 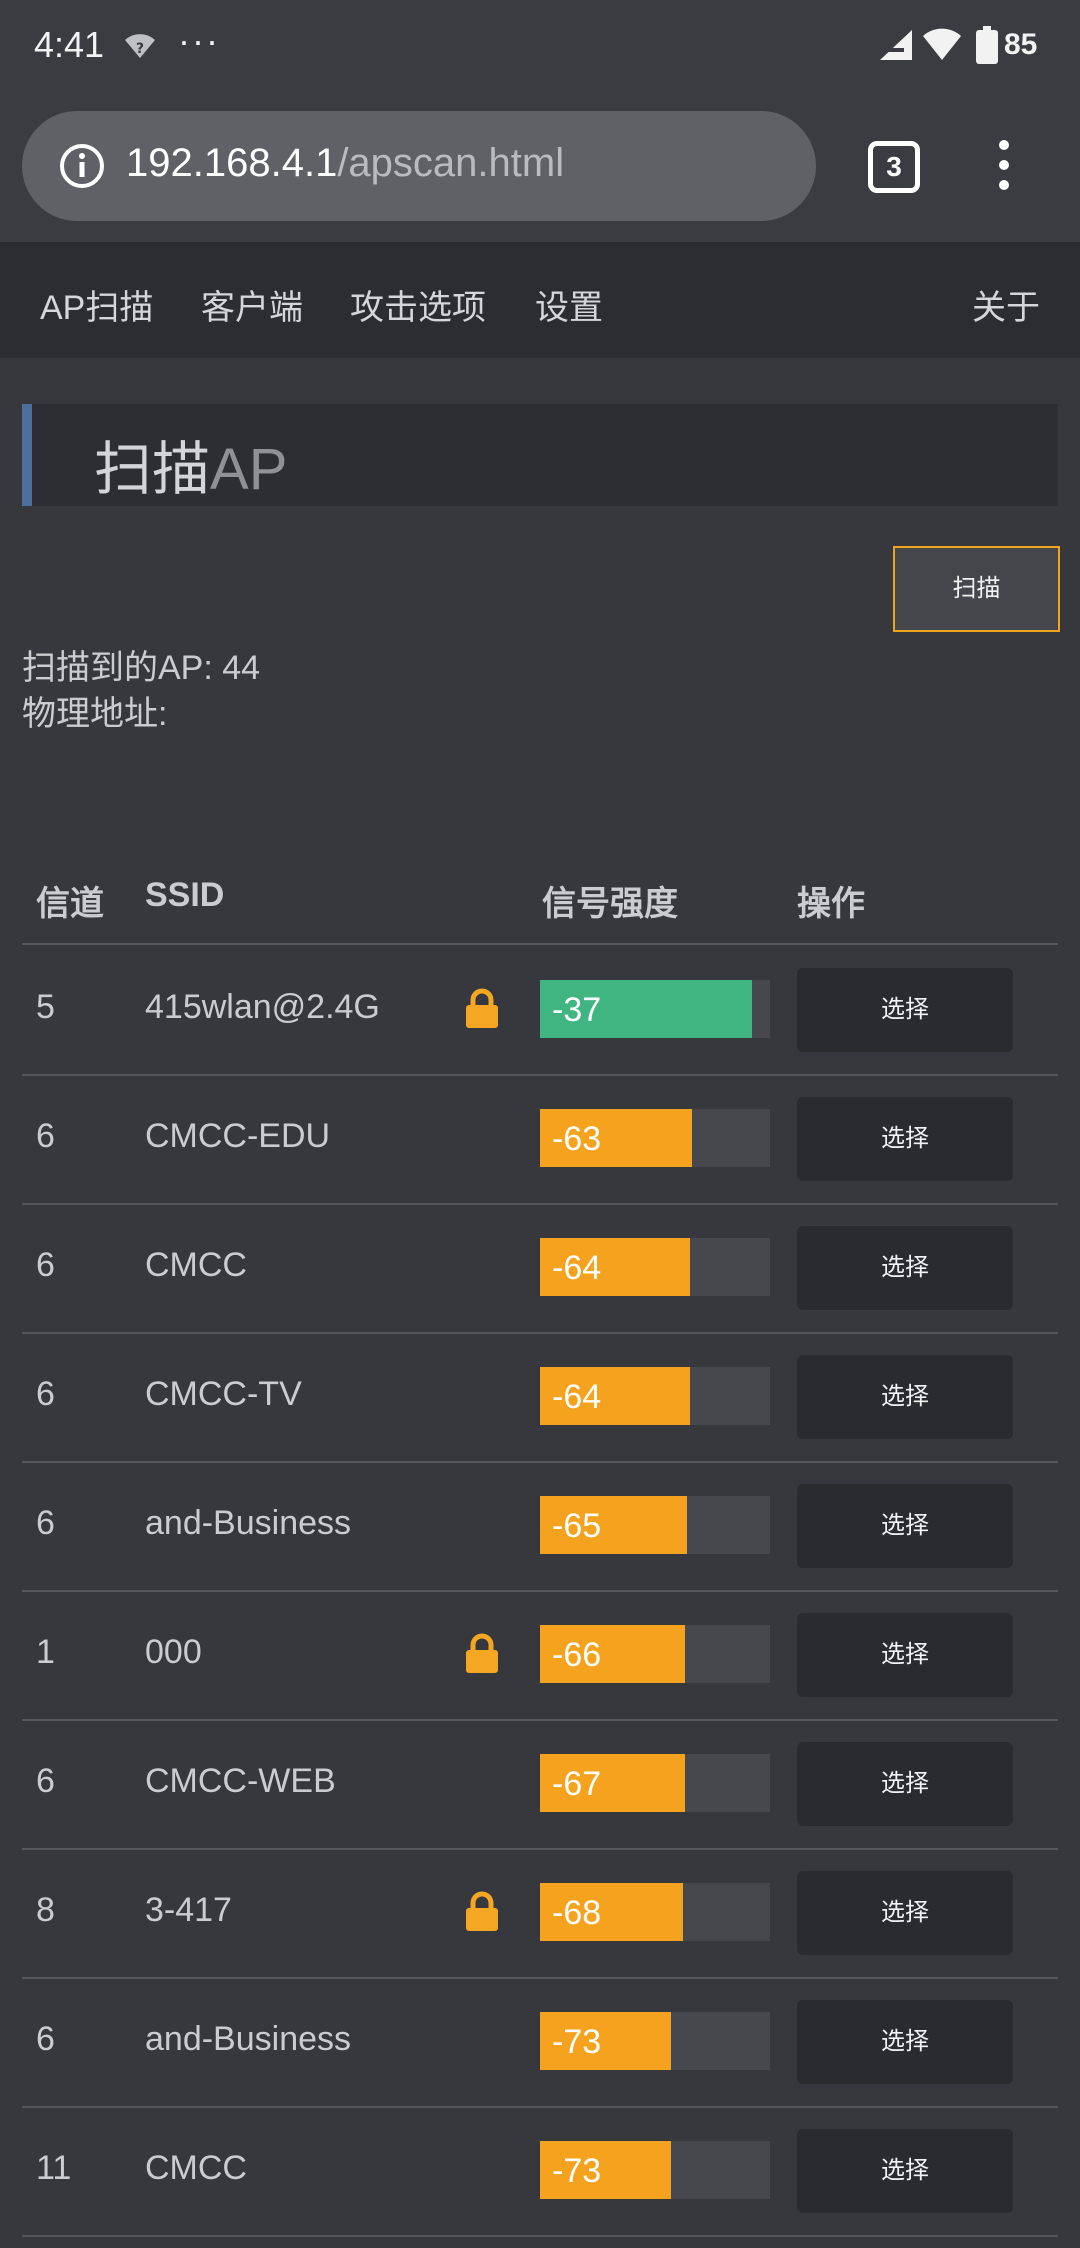 I want to click on nav-ap-scan: AP扫描, so click(x=96, y=304).